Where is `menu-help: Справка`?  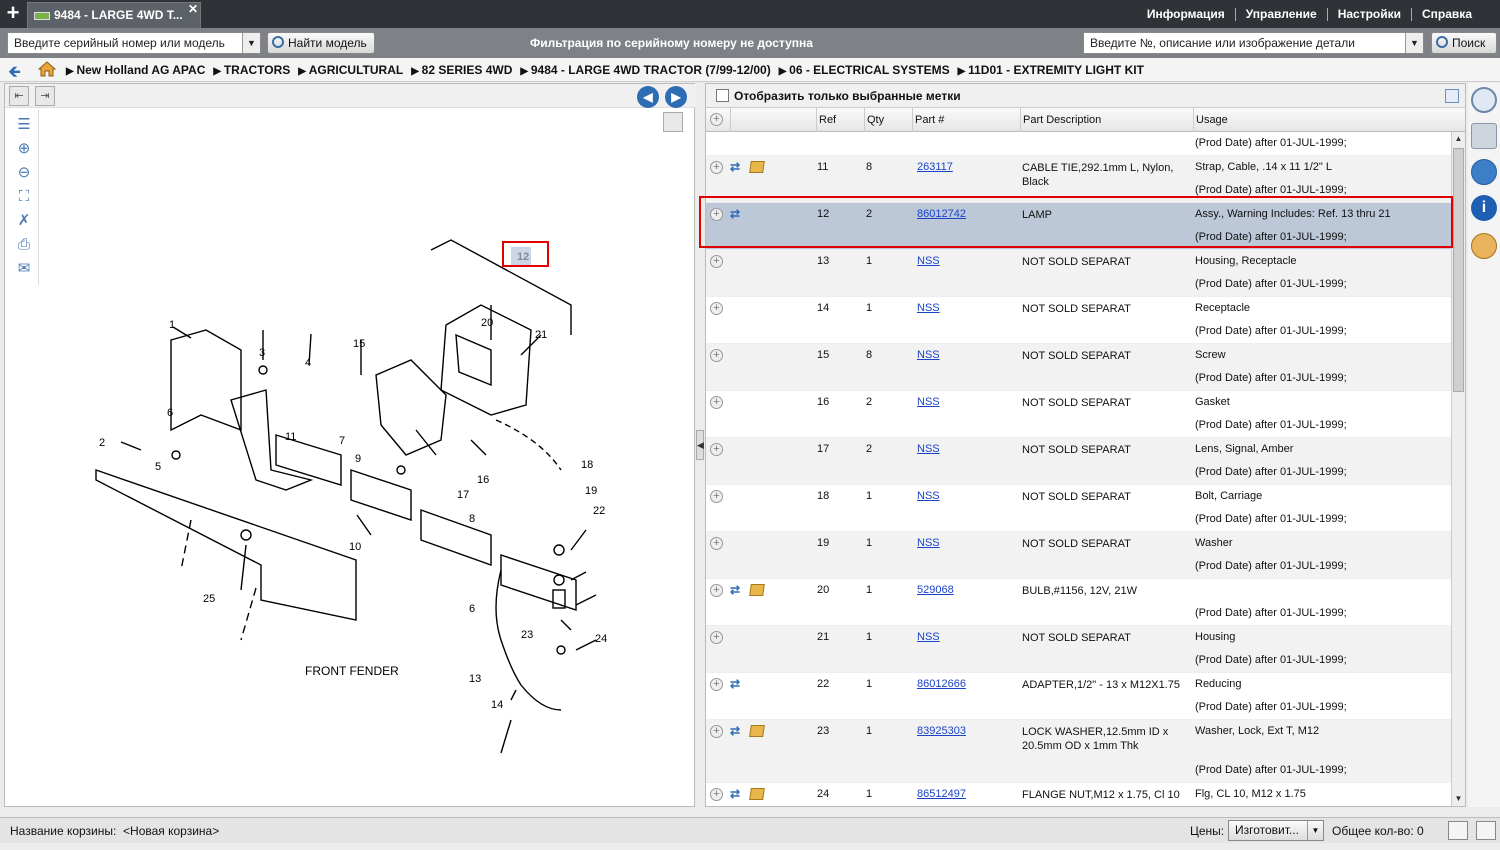
menu-help: Справка is located at coordinates (1446, 14).